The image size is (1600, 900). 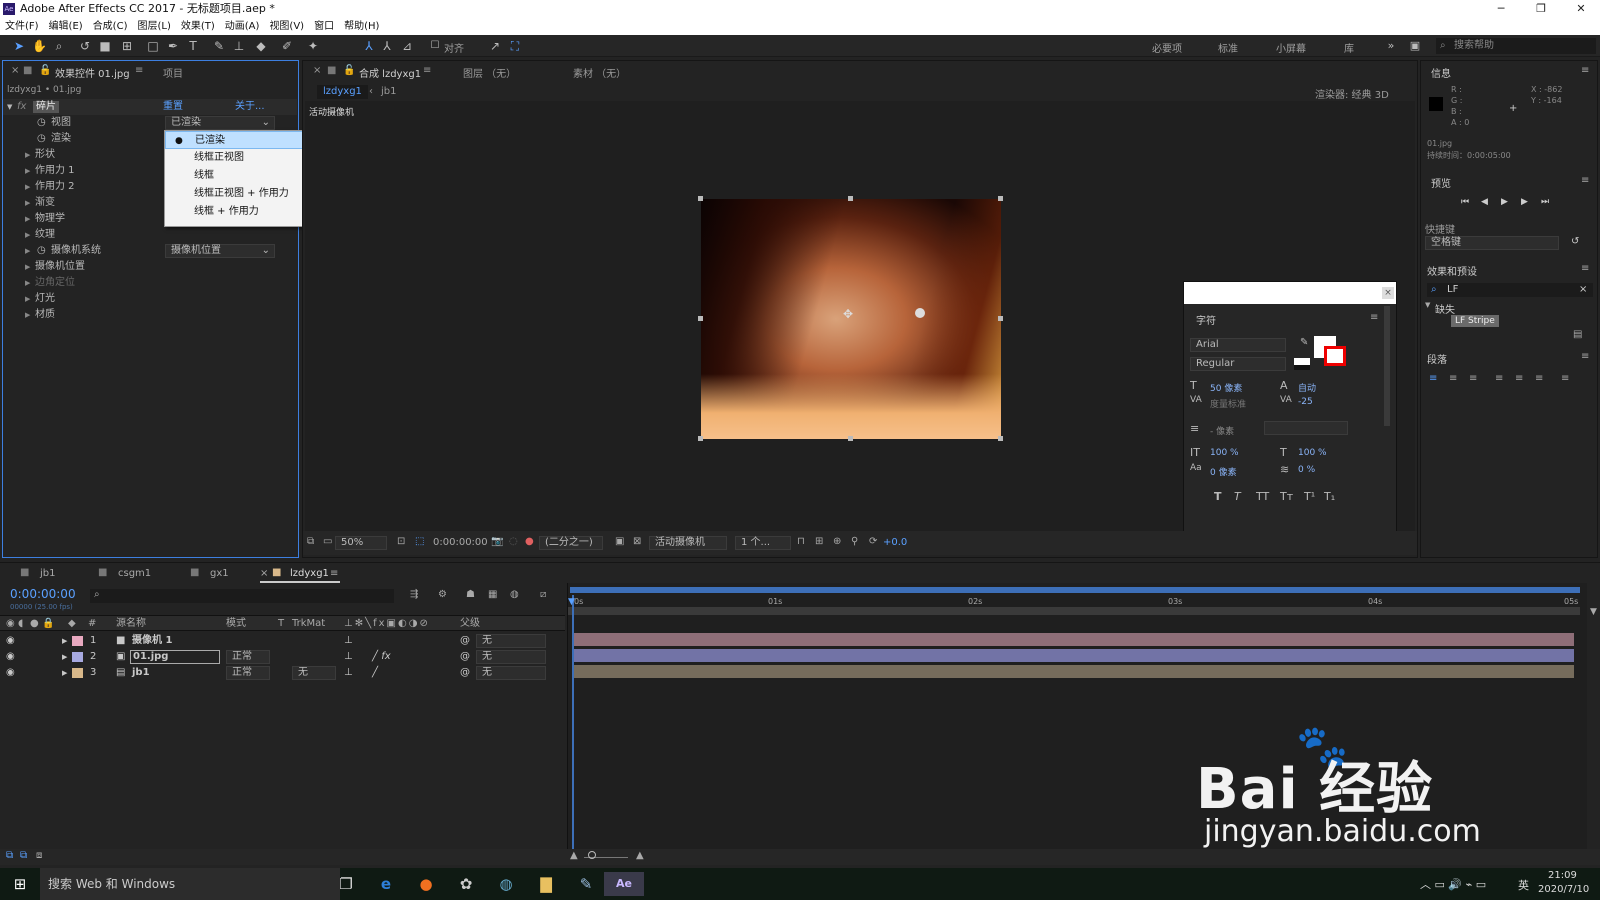 What do you see at coordinates (9, 855) in the screenshot?
I see `toggle-switches-icon: ⧉` at bounding box center [9, 855].